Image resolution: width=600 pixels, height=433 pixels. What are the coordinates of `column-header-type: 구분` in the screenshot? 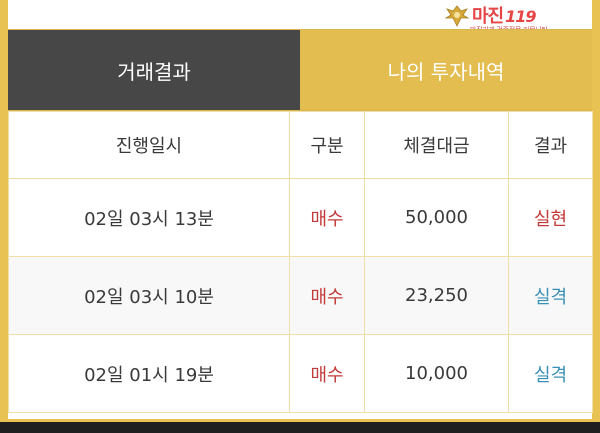 It's located at (327, 145).